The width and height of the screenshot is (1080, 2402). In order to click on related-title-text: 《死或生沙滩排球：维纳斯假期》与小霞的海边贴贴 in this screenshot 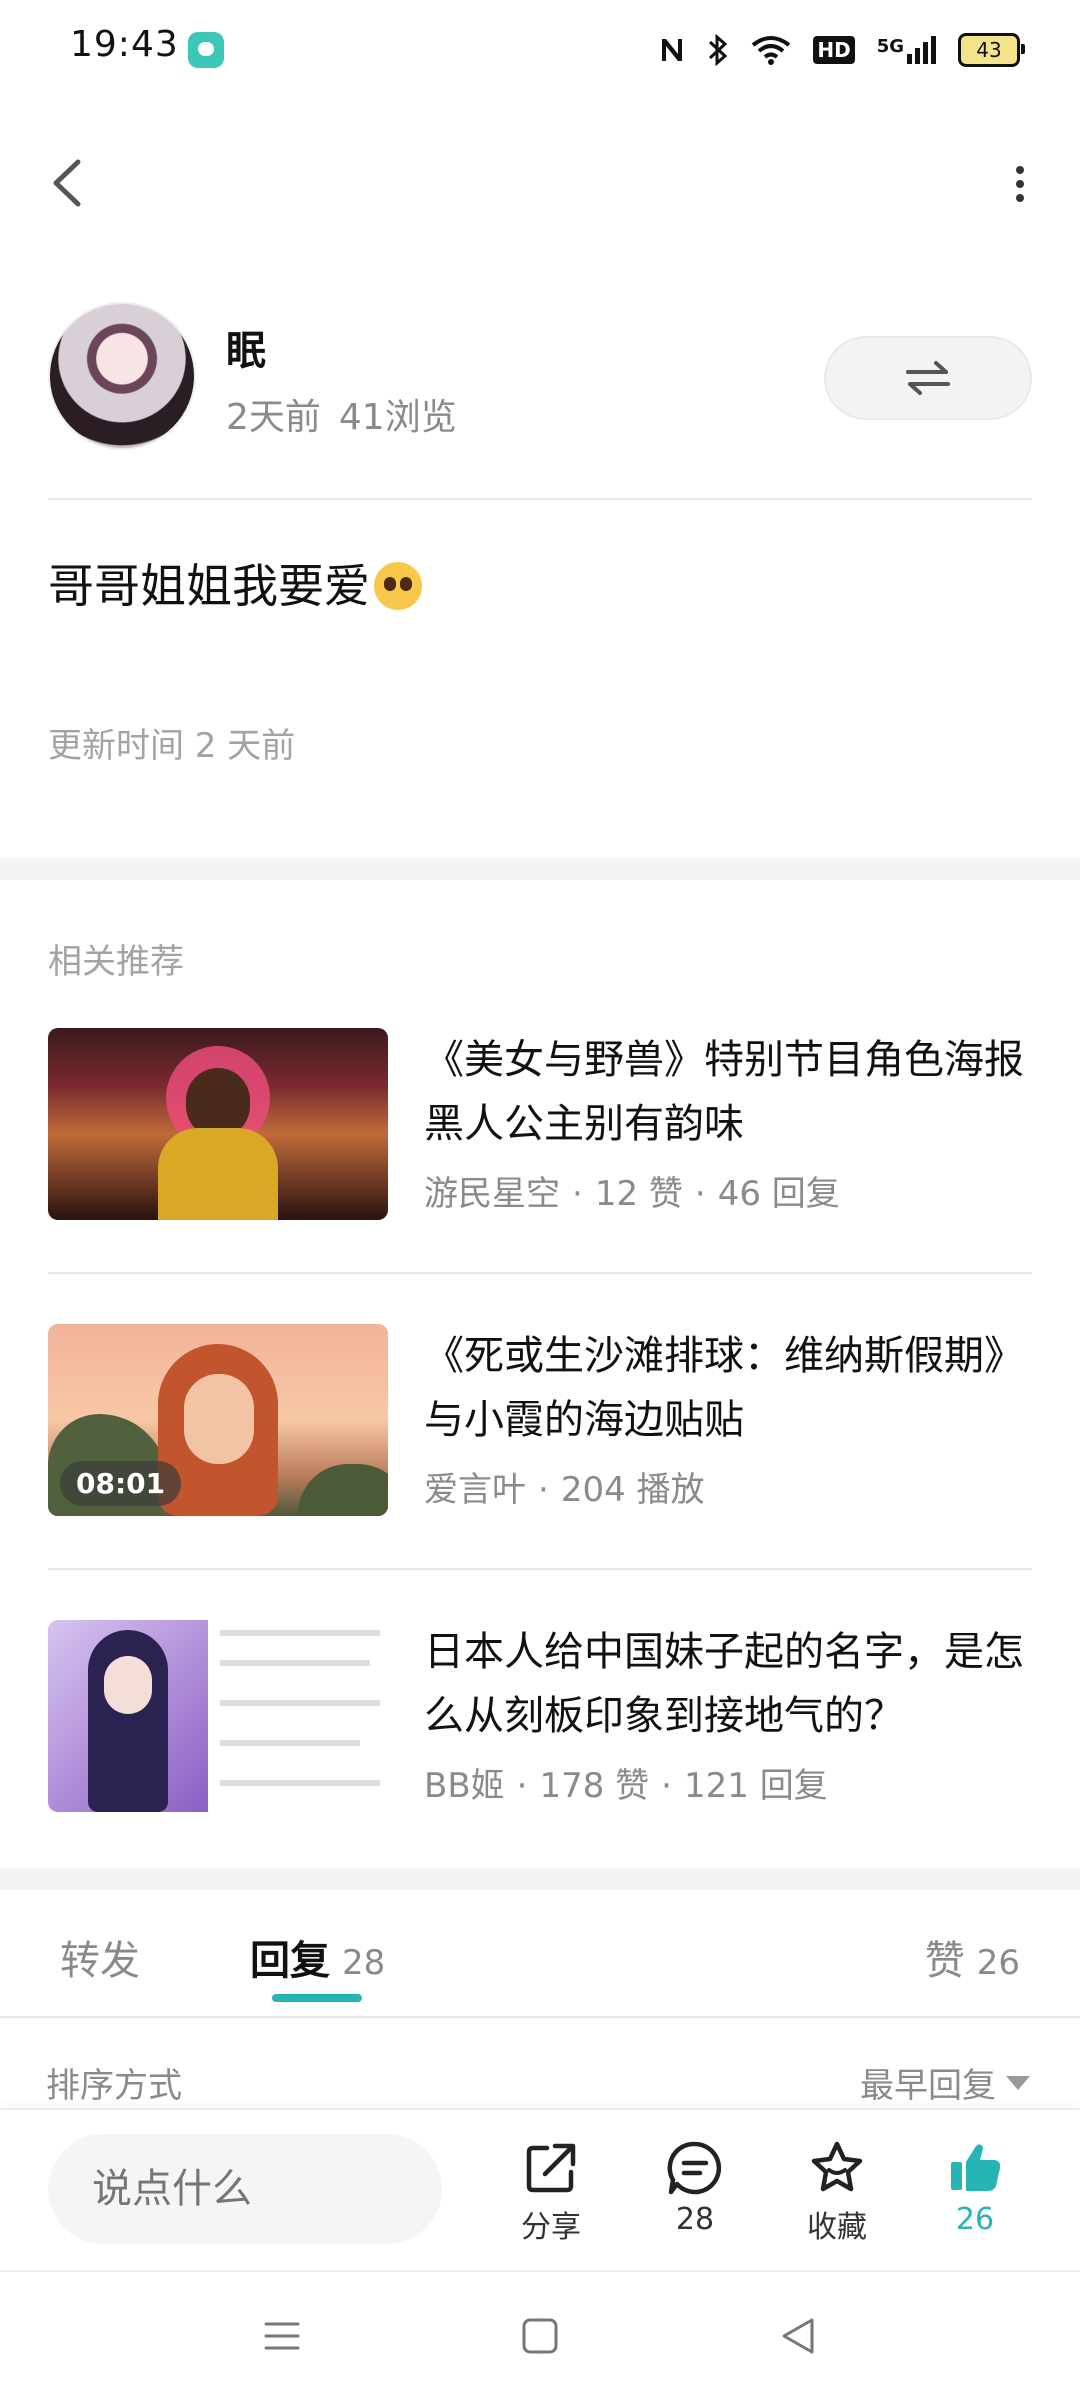, I will do `click(724, 1388)`.